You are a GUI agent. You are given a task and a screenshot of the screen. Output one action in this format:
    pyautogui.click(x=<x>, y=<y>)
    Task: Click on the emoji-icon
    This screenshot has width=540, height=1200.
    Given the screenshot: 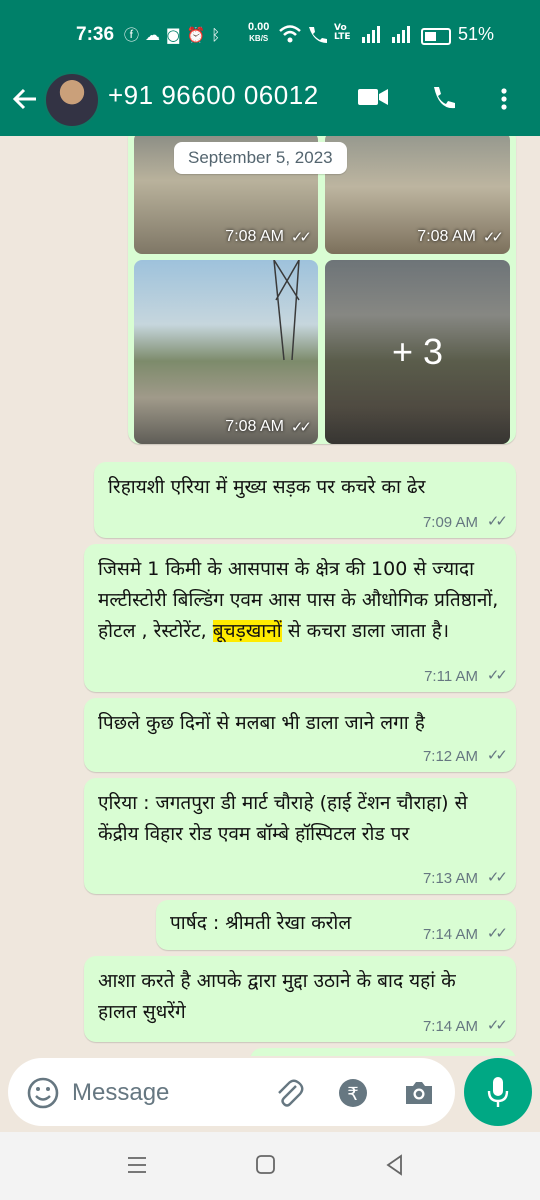 What is the action you would take?
    pyautogui.click(x=43, y=1093)
    